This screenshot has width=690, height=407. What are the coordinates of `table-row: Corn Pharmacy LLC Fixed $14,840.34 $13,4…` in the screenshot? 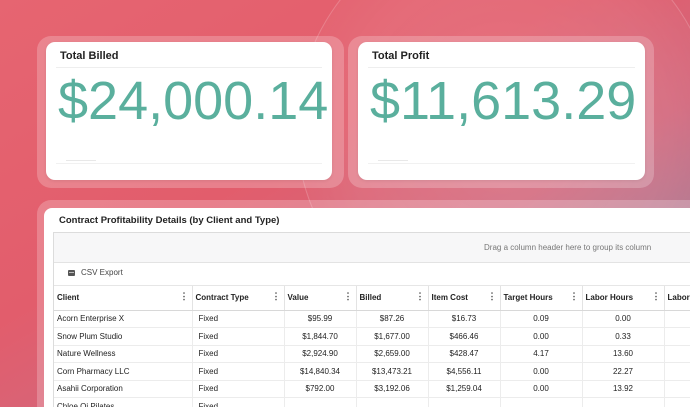 It's located at (372, 371).